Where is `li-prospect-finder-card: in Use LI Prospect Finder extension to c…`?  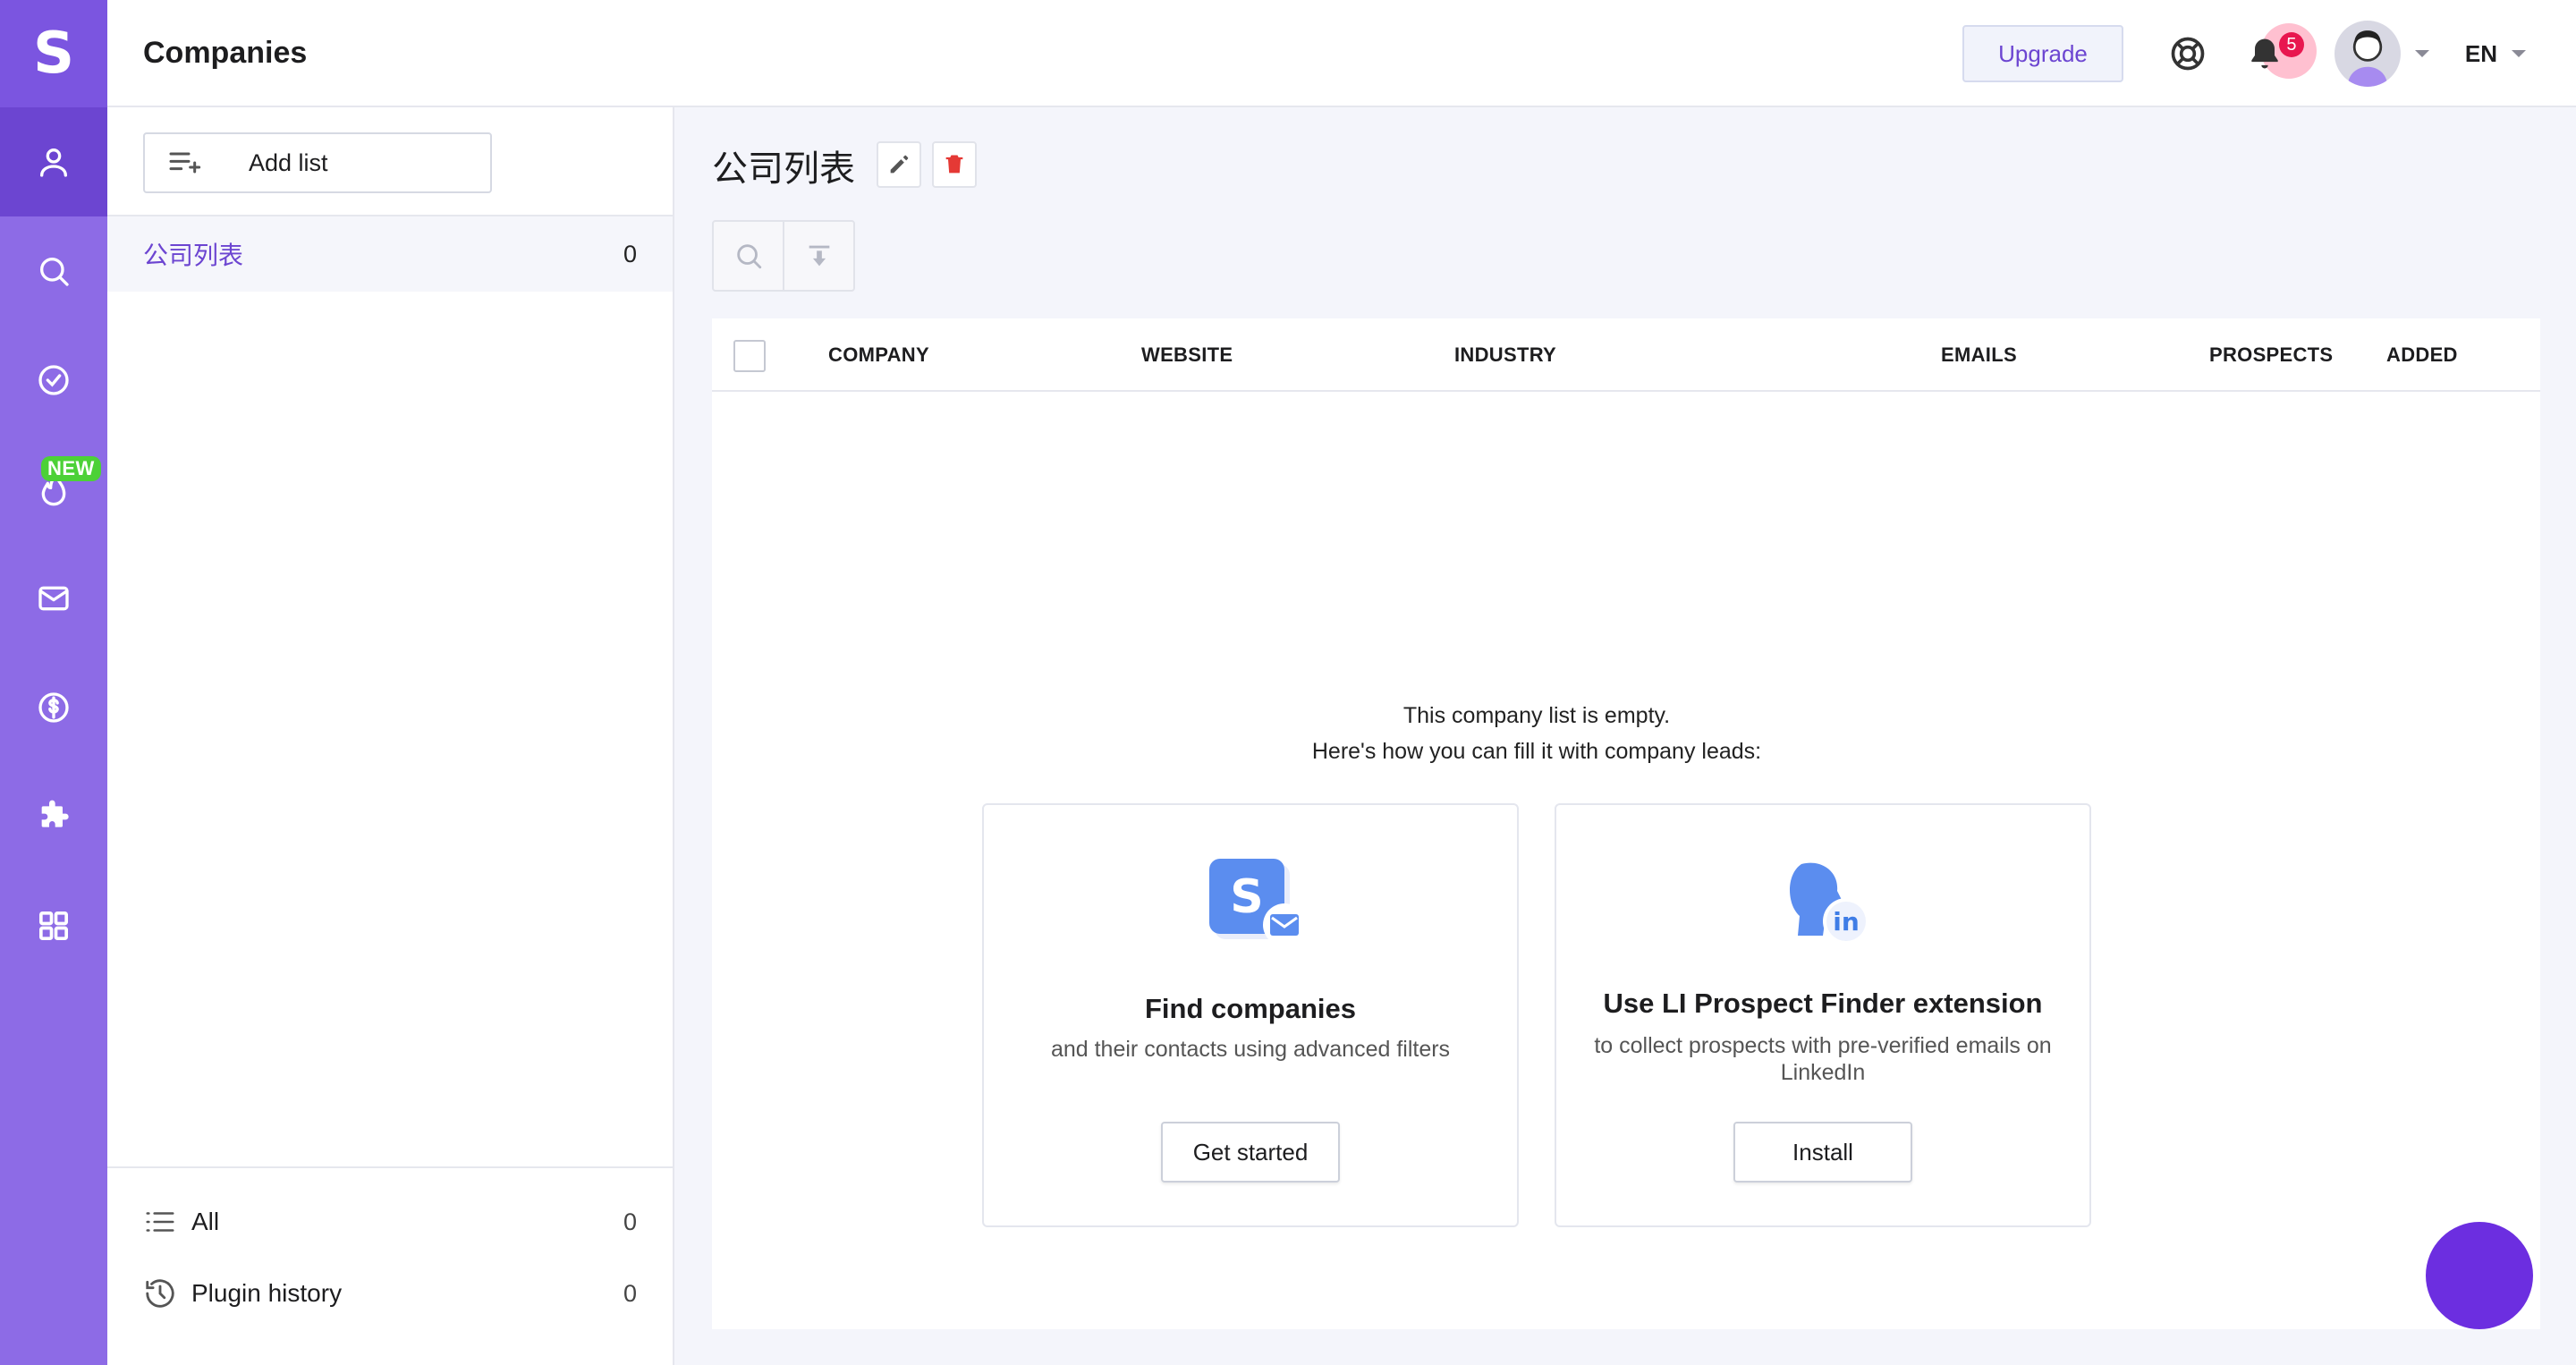
li-prospect-finder-card: in Use LI Prospect Finder extension to c… is located at coordinates (1823, 1015).